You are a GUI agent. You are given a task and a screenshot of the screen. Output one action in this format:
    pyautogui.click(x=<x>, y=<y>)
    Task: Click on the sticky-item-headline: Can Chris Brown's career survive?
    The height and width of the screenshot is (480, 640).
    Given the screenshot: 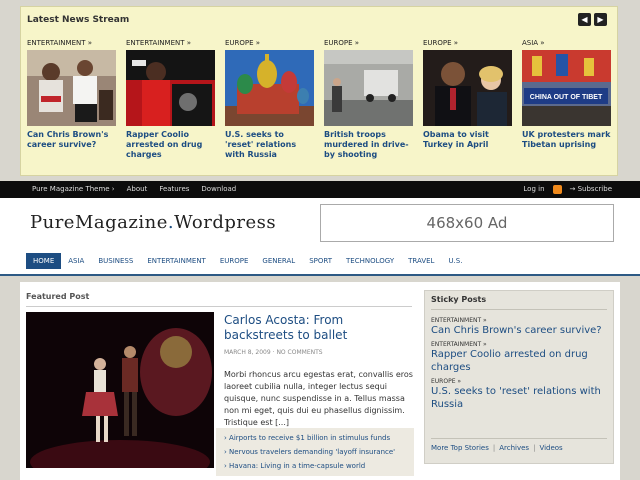 What is the action you would take?
    pyautogui.click(x=520, y=330)
    